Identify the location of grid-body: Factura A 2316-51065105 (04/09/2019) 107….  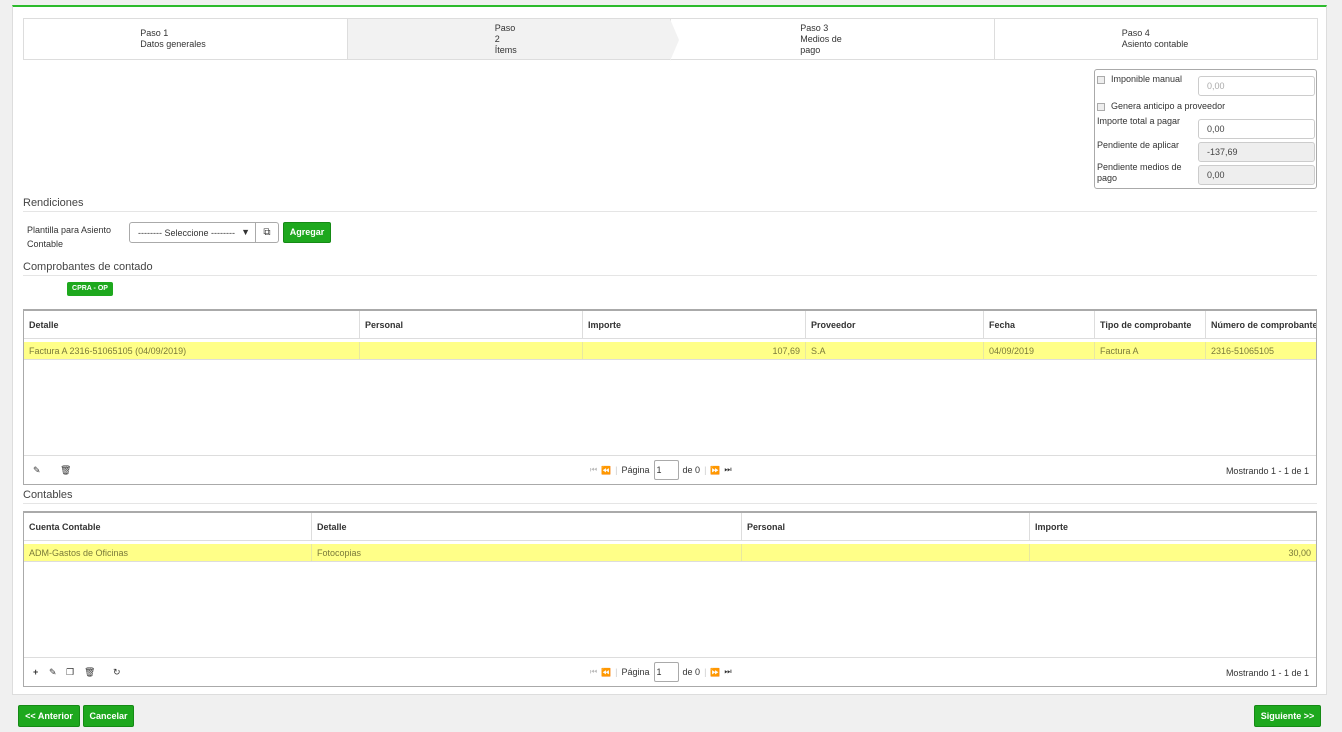
(670, 351).